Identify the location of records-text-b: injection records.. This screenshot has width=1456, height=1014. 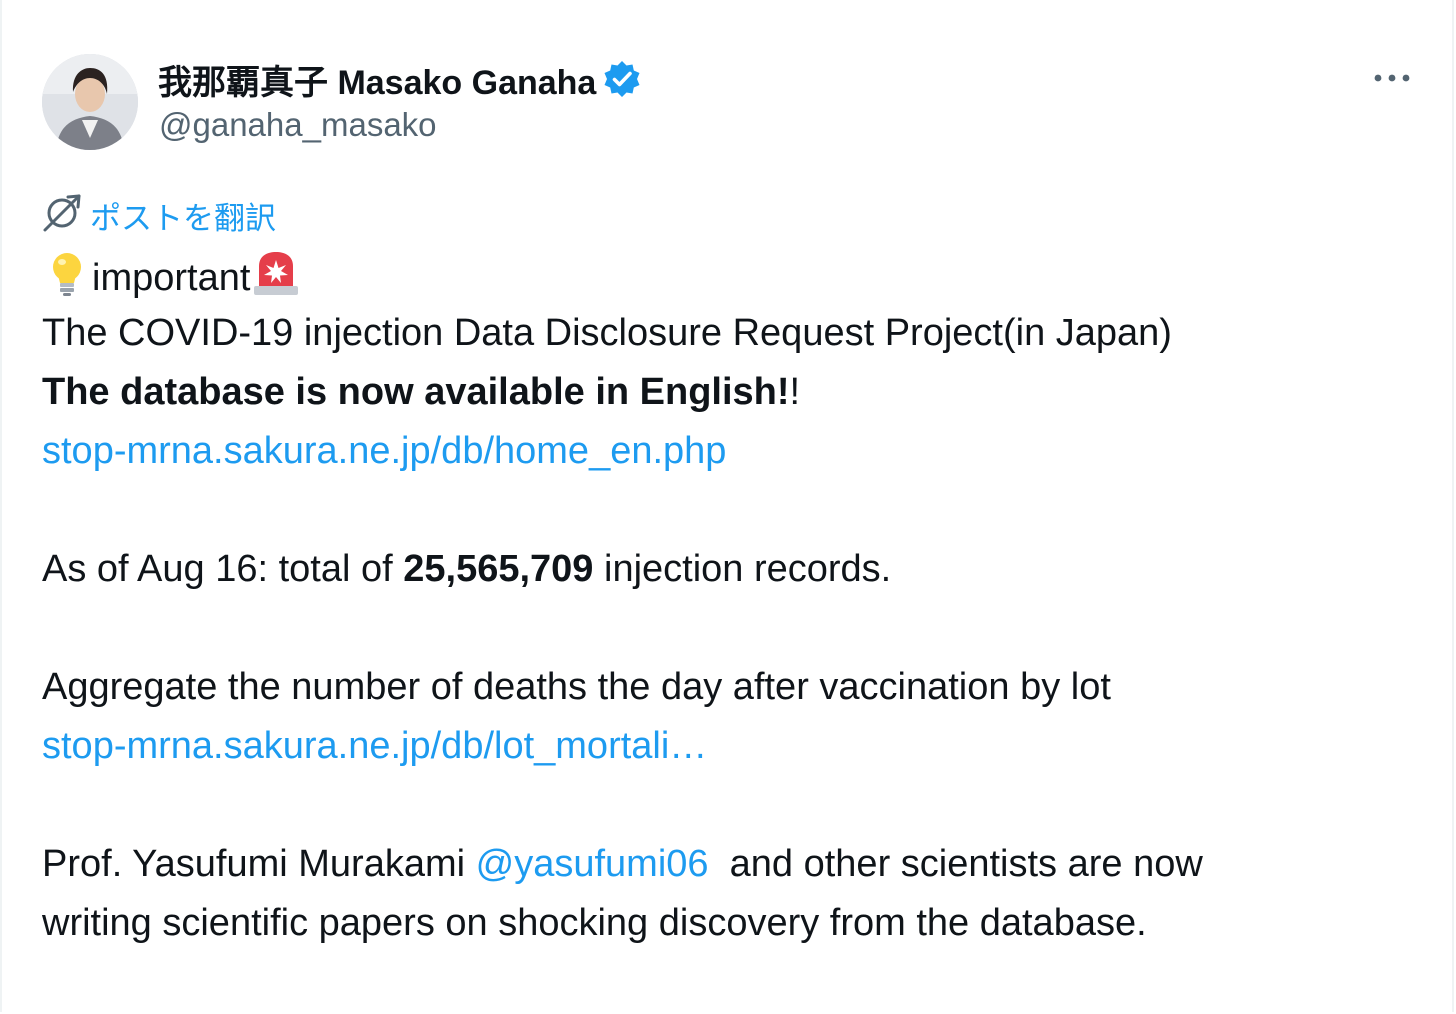
(742, 569).